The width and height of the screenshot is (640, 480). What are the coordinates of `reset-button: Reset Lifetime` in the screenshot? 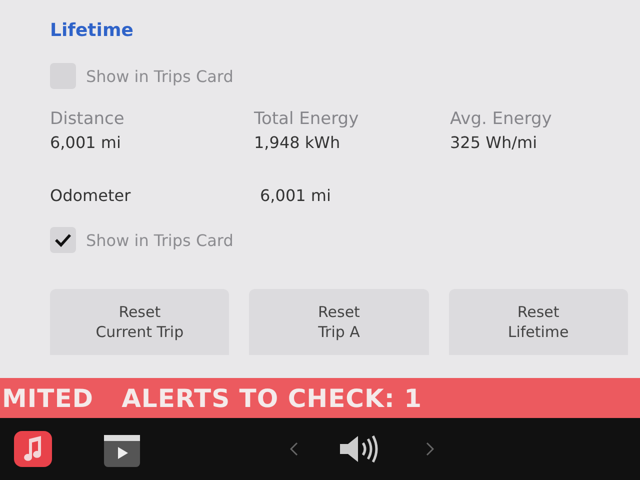 It's located at (538, 322).